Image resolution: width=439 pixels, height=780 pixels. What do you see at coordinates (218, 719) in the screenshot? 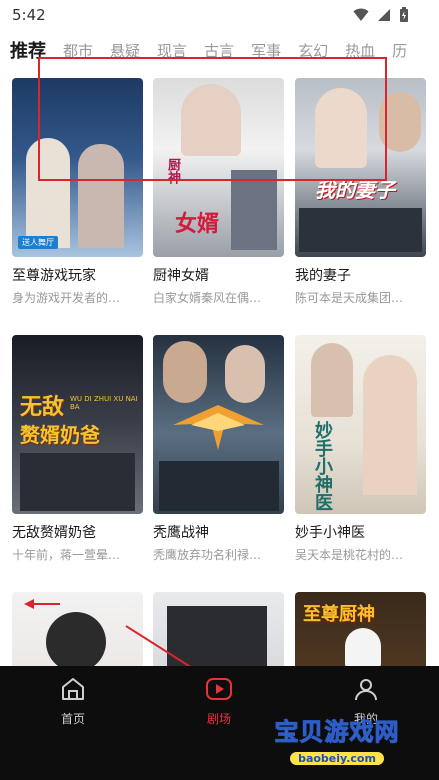
I see `nav-theater-label: 剧场` at bounding box center [218, 719].